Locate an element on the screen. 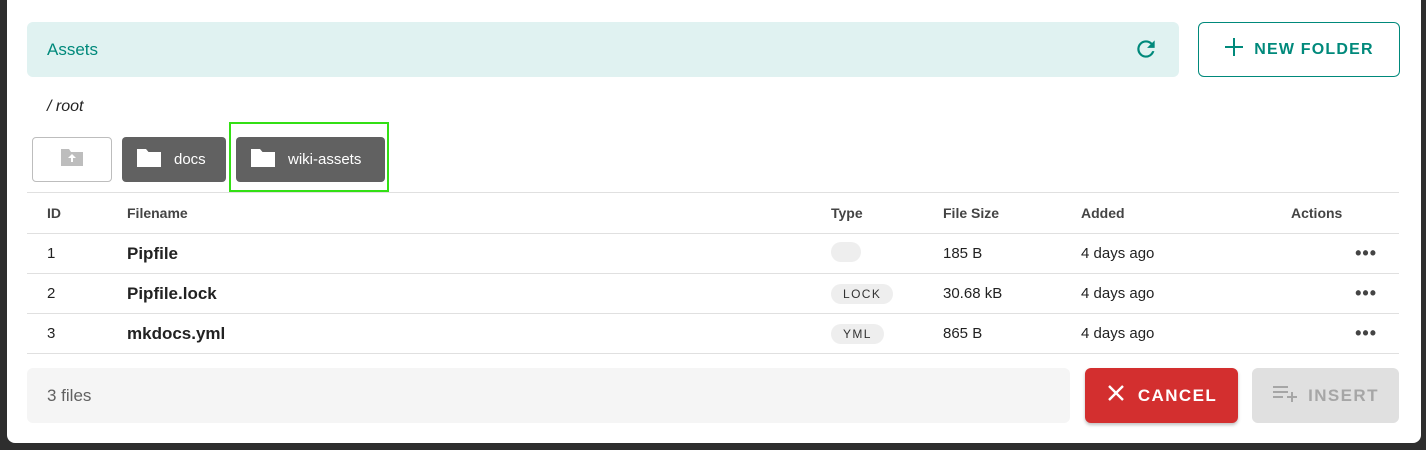 This screenshot has width=1426, height=450. parent-folder-button is located at coordinates (72, 159).